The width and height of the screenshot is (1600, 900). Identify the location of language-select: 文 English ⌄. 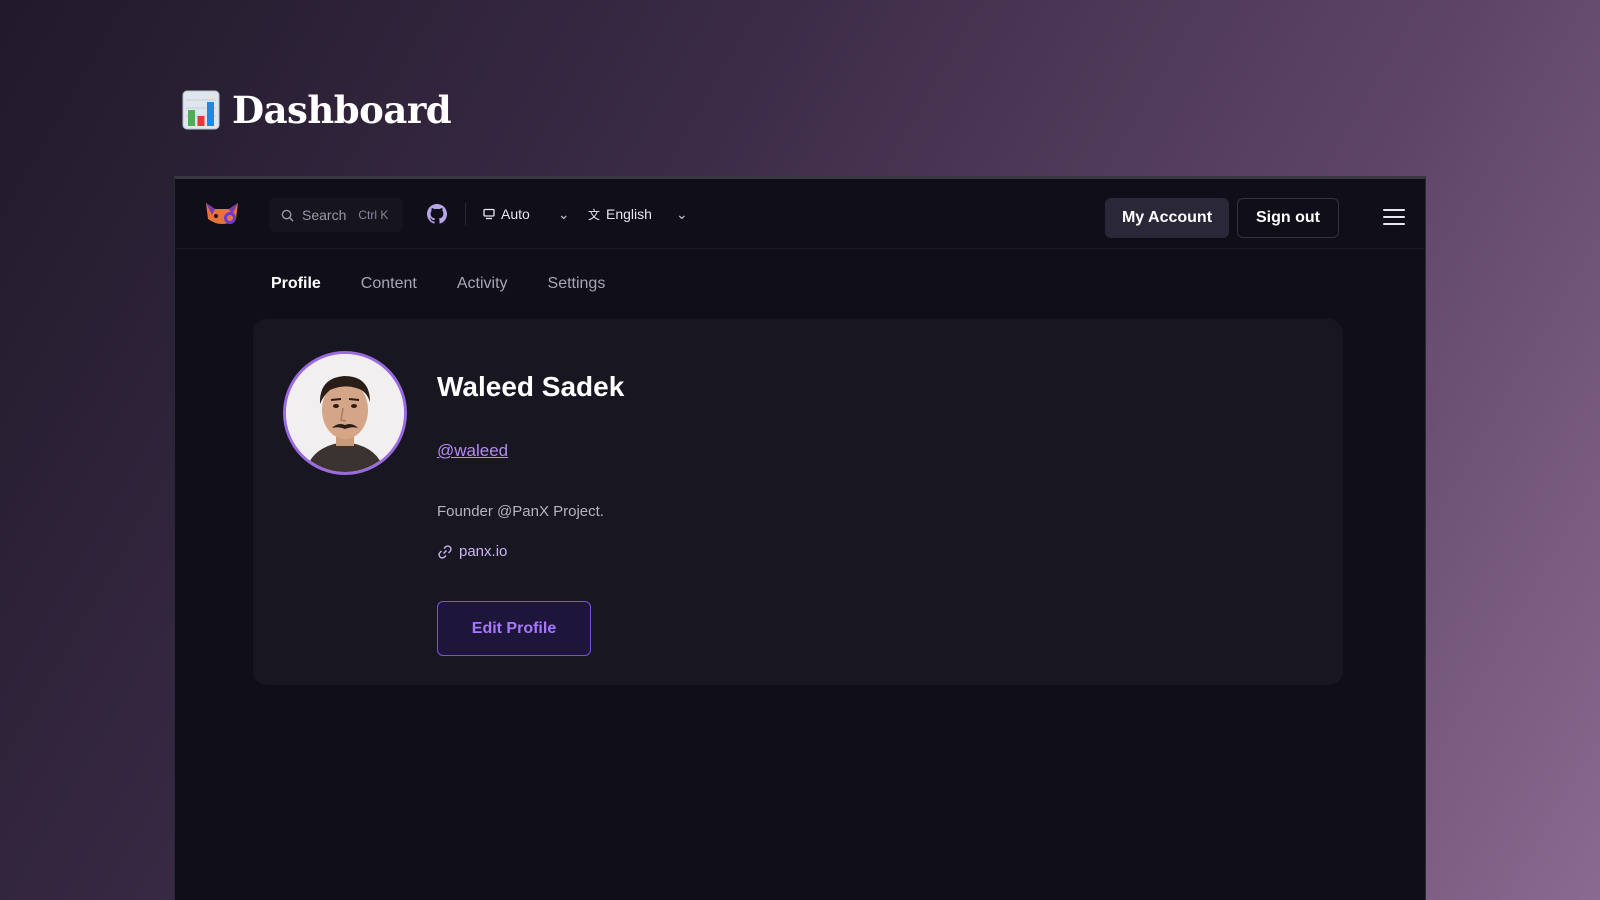
(638, 214).